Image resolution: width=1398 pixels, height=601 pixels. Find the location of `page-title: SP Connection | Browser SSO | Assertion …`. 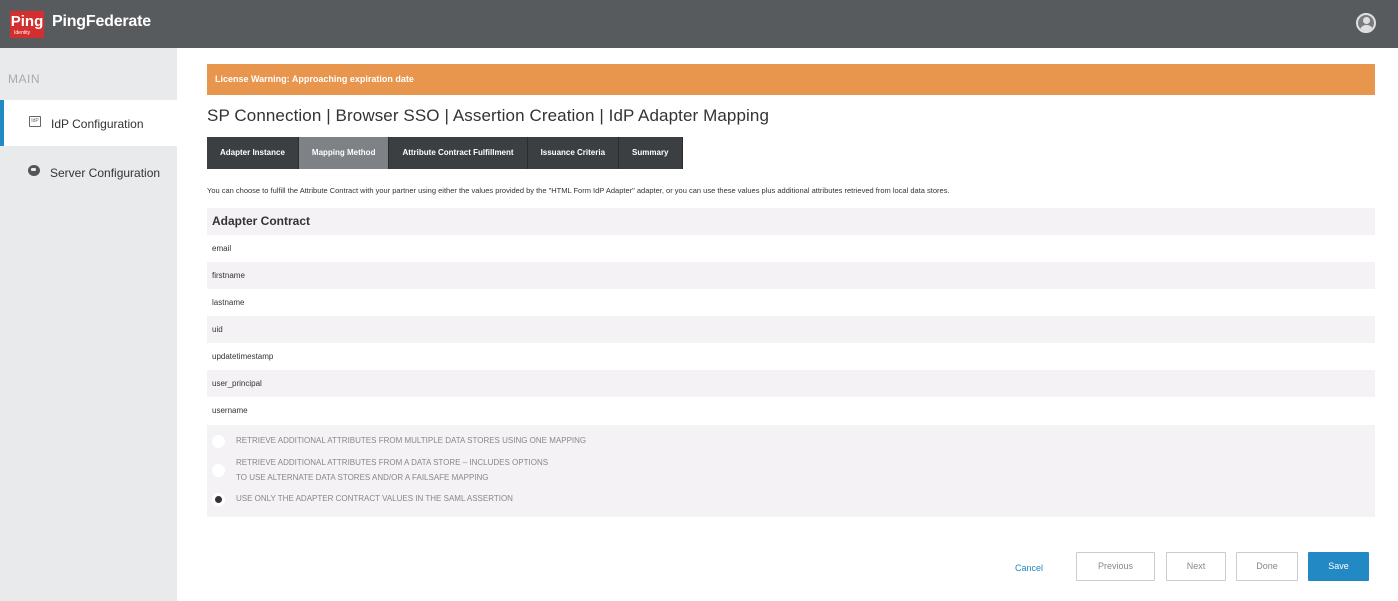

page-title: SP Connection | Browser SSO | Assertion … is located at coordinates (488, 115).